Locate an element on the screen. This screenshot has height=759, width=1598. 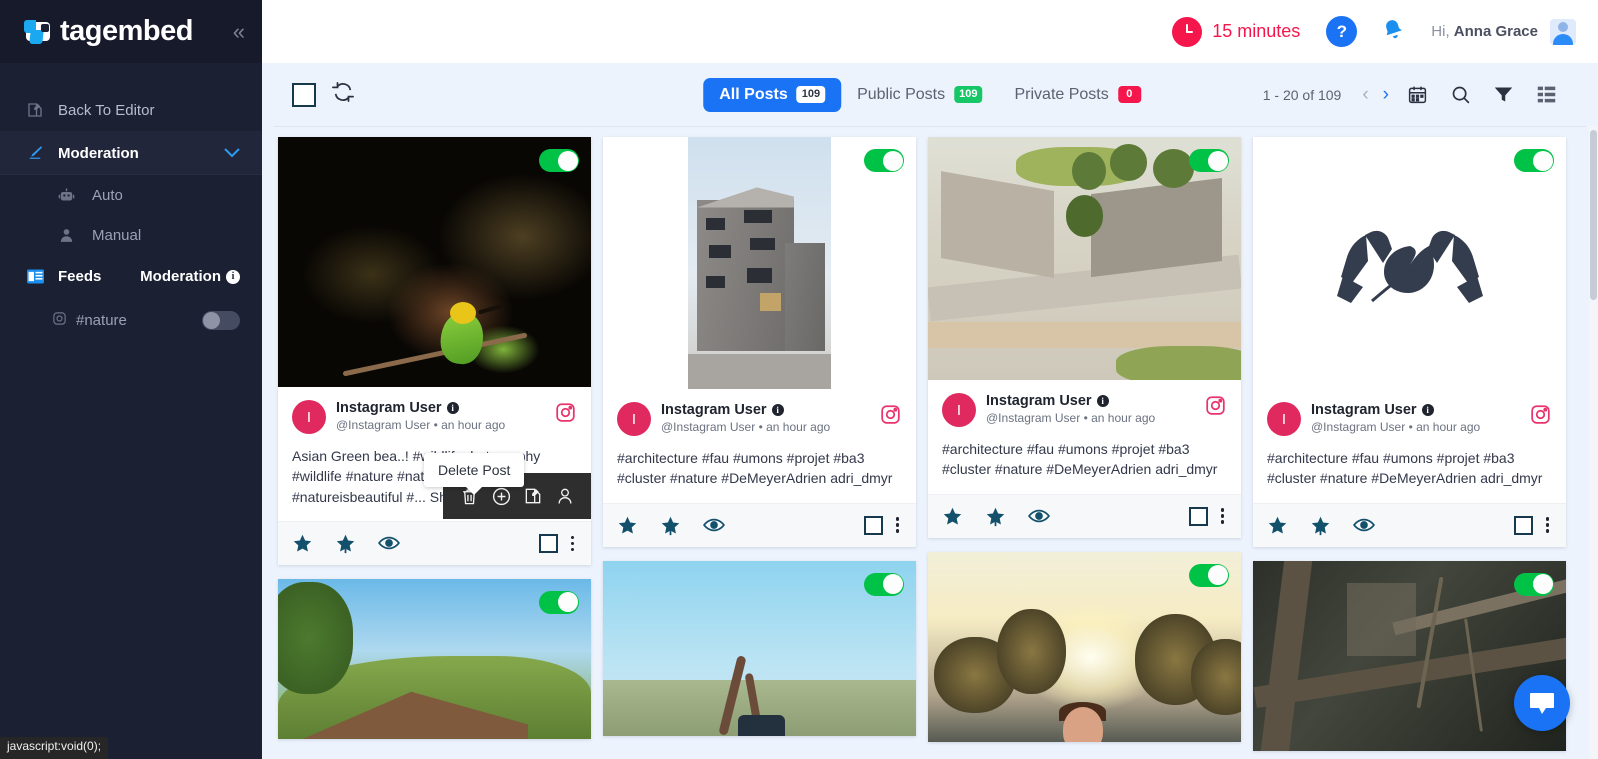
user-name: Anna Grace is located at coordinates (1495, 31).